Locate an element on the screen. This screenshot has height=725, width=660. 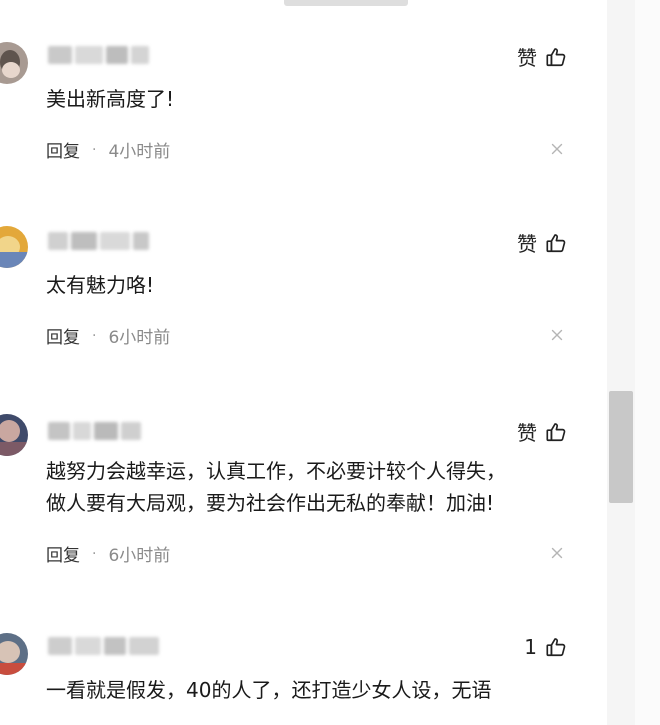
comment-text: 美出新高度了! is located at coordinates (110, 99).